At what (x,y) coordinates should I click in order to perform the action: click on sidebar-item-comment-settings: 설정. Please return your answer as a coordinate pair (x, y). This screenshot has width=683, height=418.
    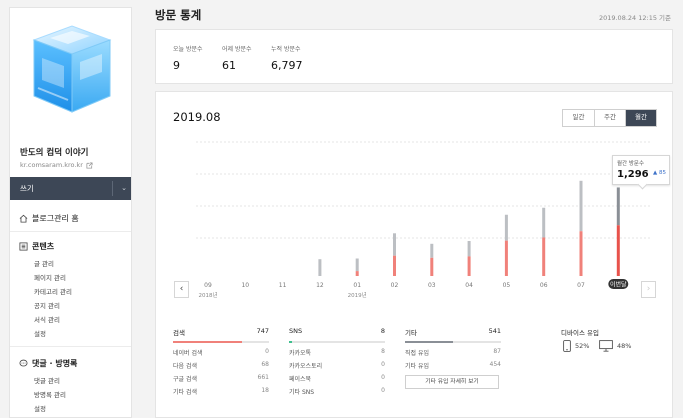
    Looking at the image, I should click on (40, 408).